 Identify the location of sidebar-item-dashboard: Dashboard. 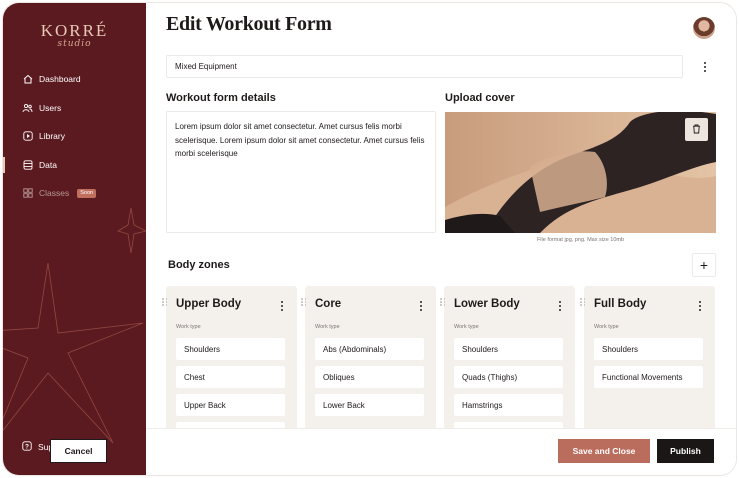
(74, 79).